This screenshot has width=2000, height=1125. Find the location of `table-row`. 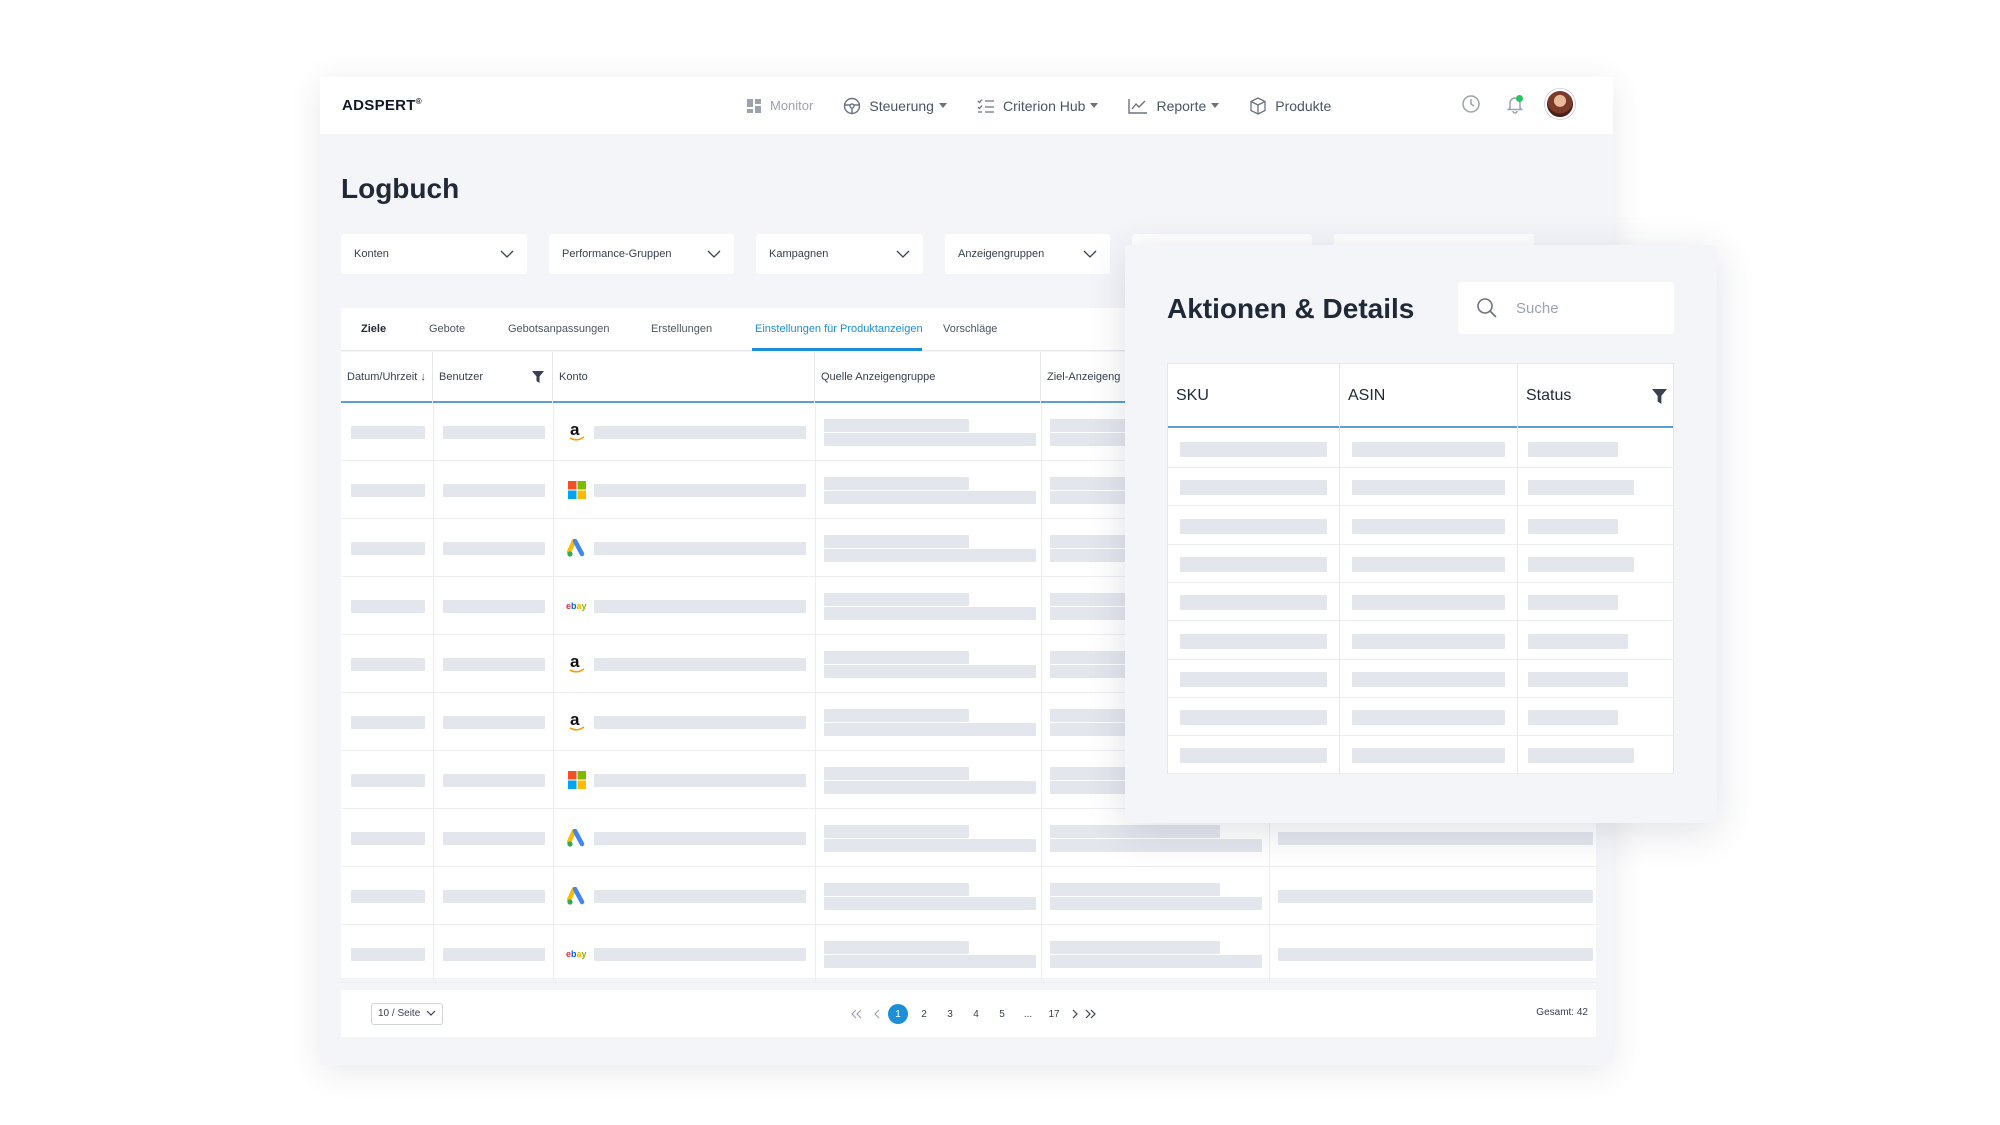

table-row is located at coordinates (968, 896).